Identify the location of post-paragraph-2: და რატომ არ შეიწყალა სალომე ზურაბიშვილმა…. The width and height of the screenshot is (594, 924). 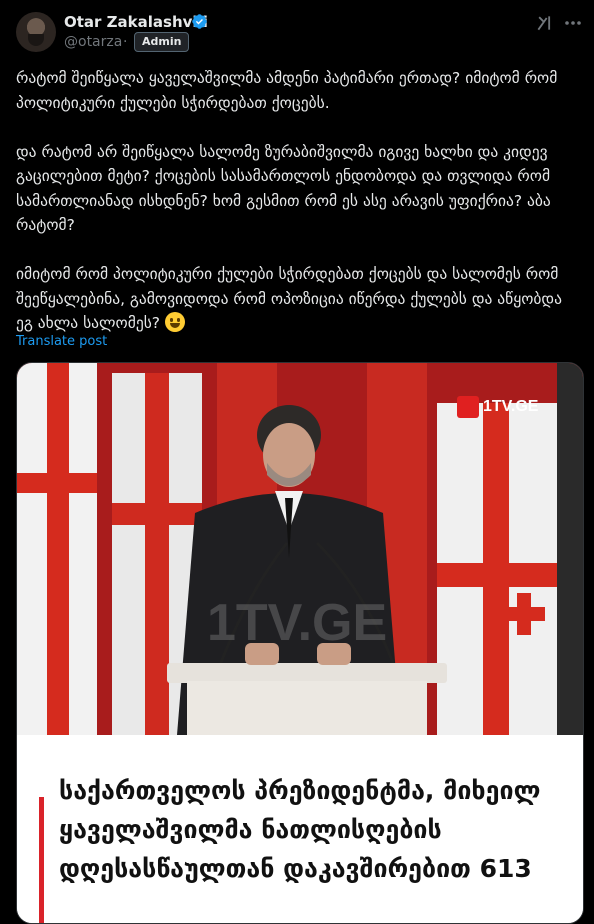
(283, 188).